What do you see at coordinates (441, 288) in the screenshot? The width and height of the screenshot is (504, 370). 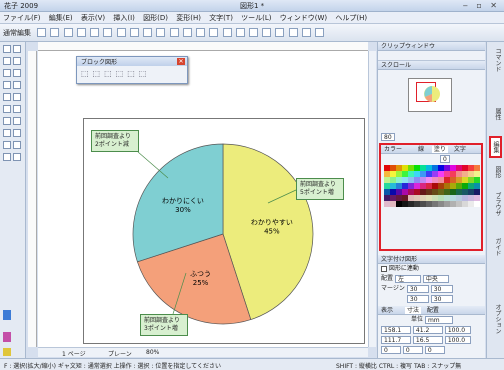 I see `margin-right-field: 30` at bounding box center [441, 288].